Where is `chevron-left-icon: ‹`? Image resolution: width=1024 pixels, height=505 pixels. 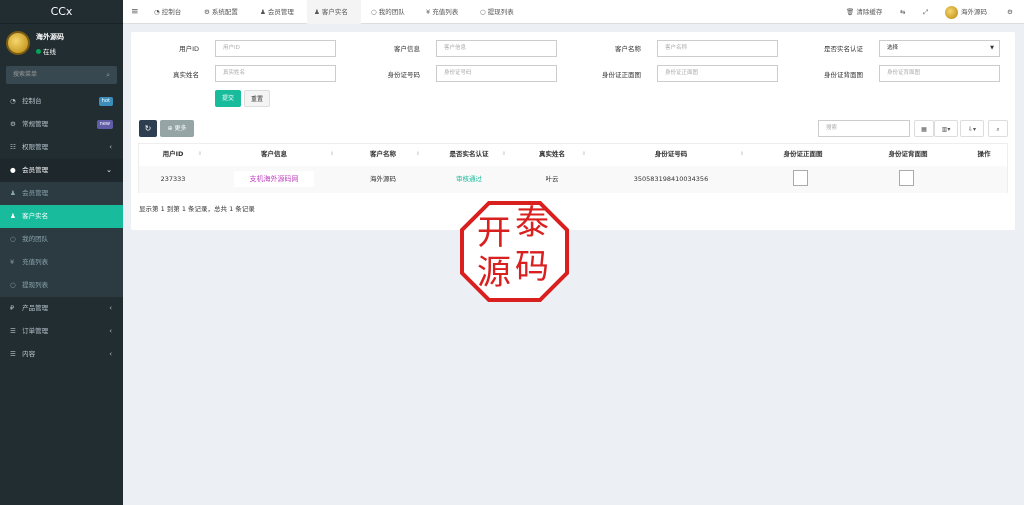 chevron-left-icon: ‹ is located at coordinates (110, 308).